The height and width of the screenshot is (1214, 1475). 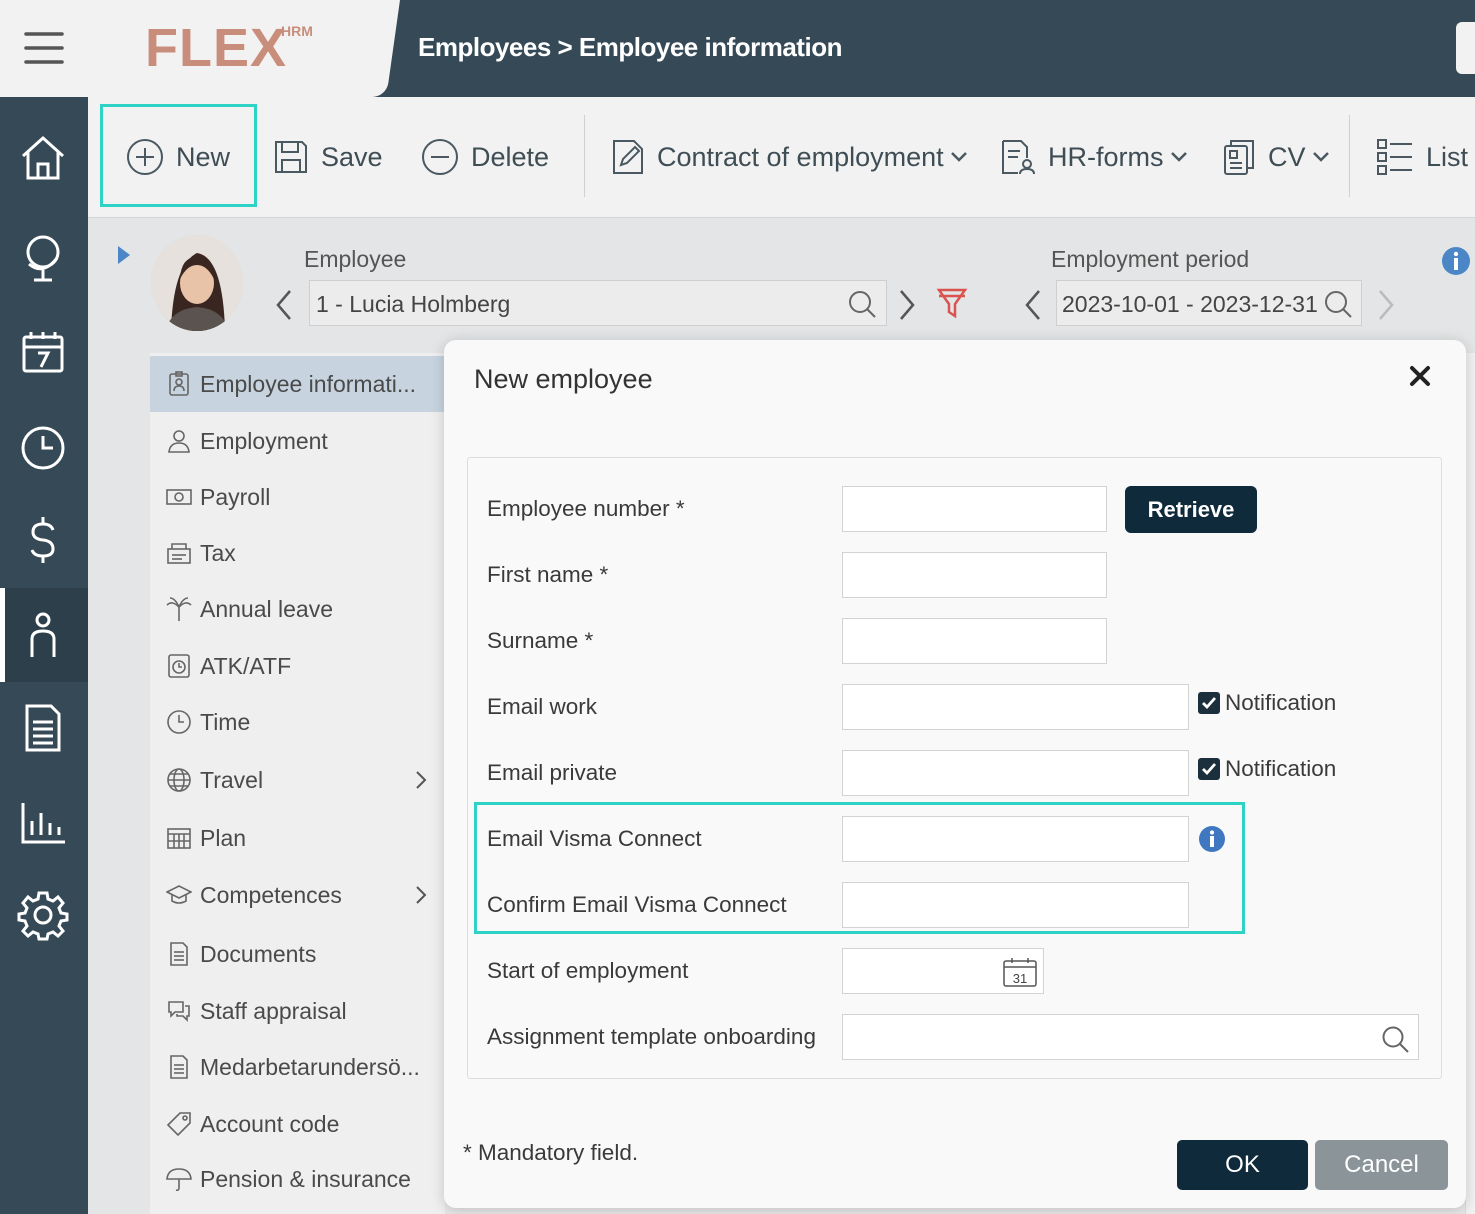 What do you see at coordinates (1349, 156) in the screenshot?
I see `toolbar-separator` at bounding box center [1349, 156].